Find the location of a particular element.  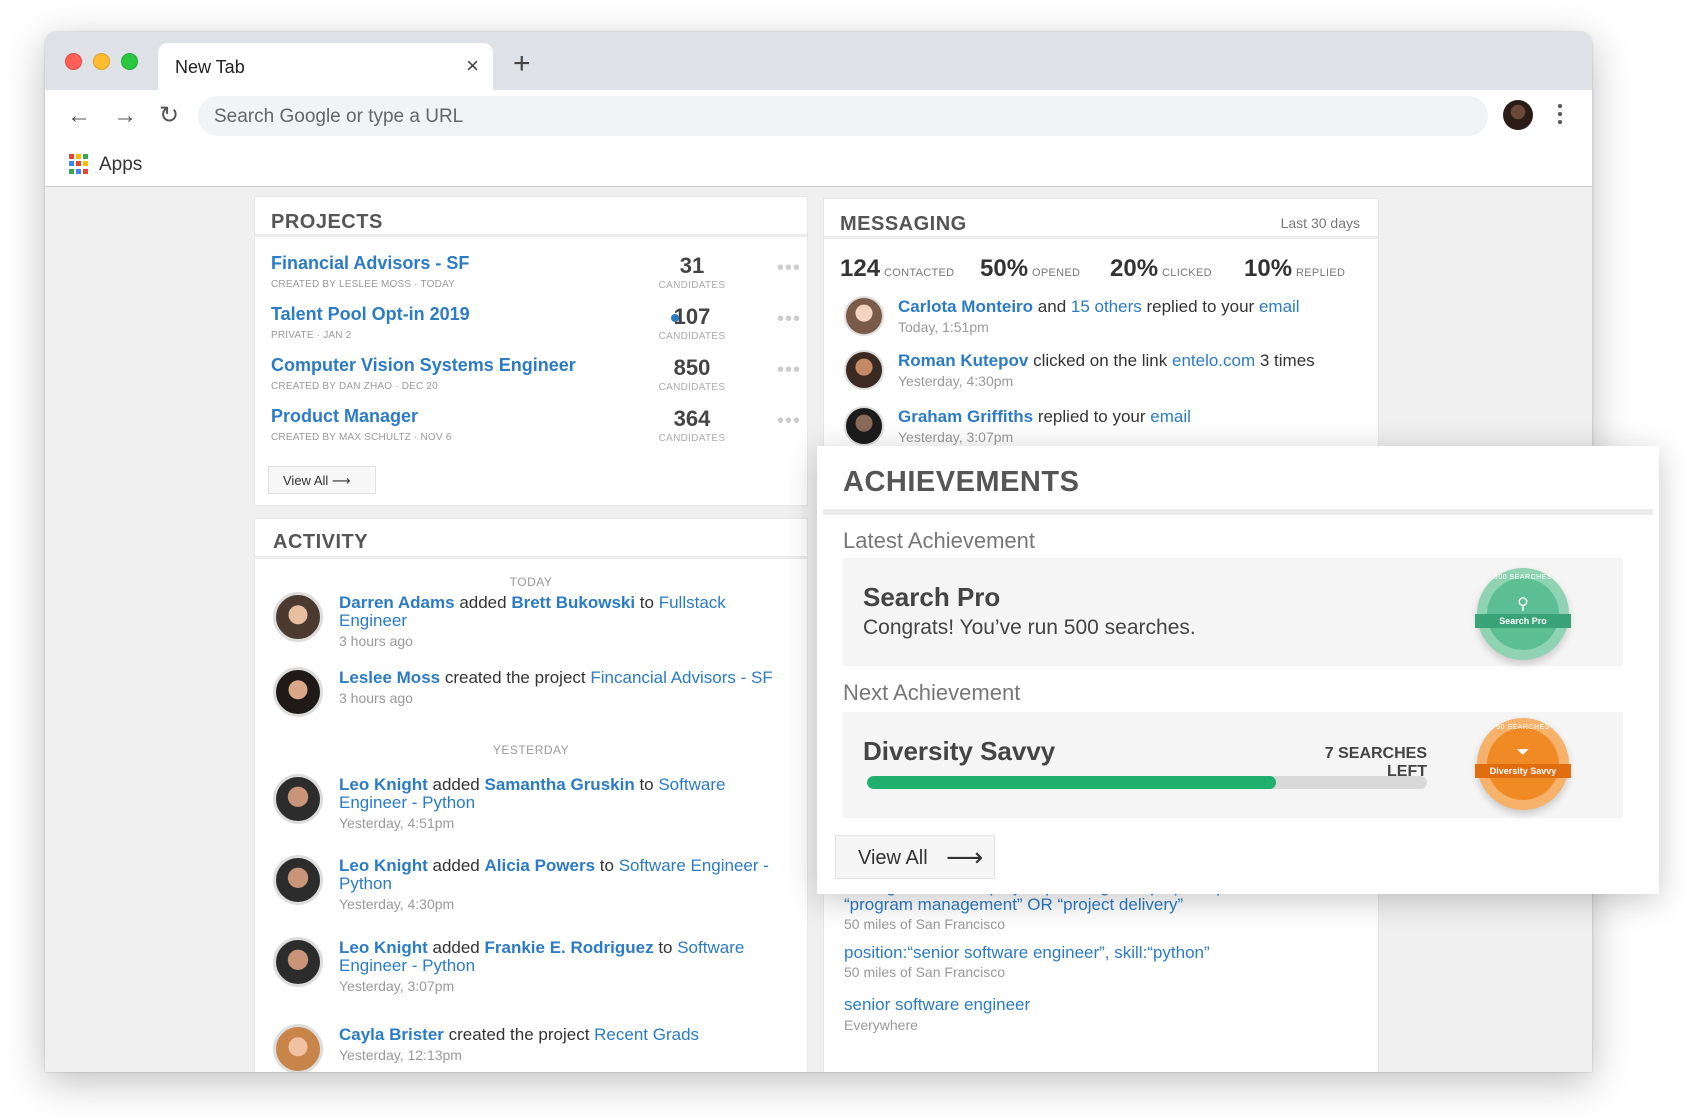

messaging-title: MESSAGING is located at coordinates (903, 224).